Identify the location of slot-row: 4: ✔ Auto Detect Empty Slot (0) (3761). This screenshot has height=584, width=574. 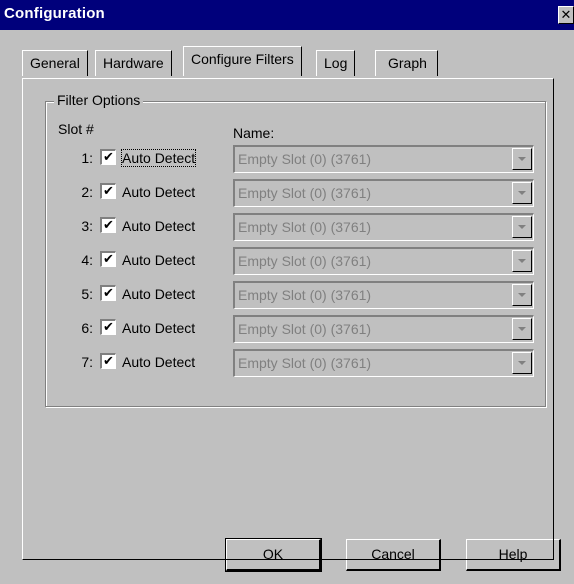
(296, 261).